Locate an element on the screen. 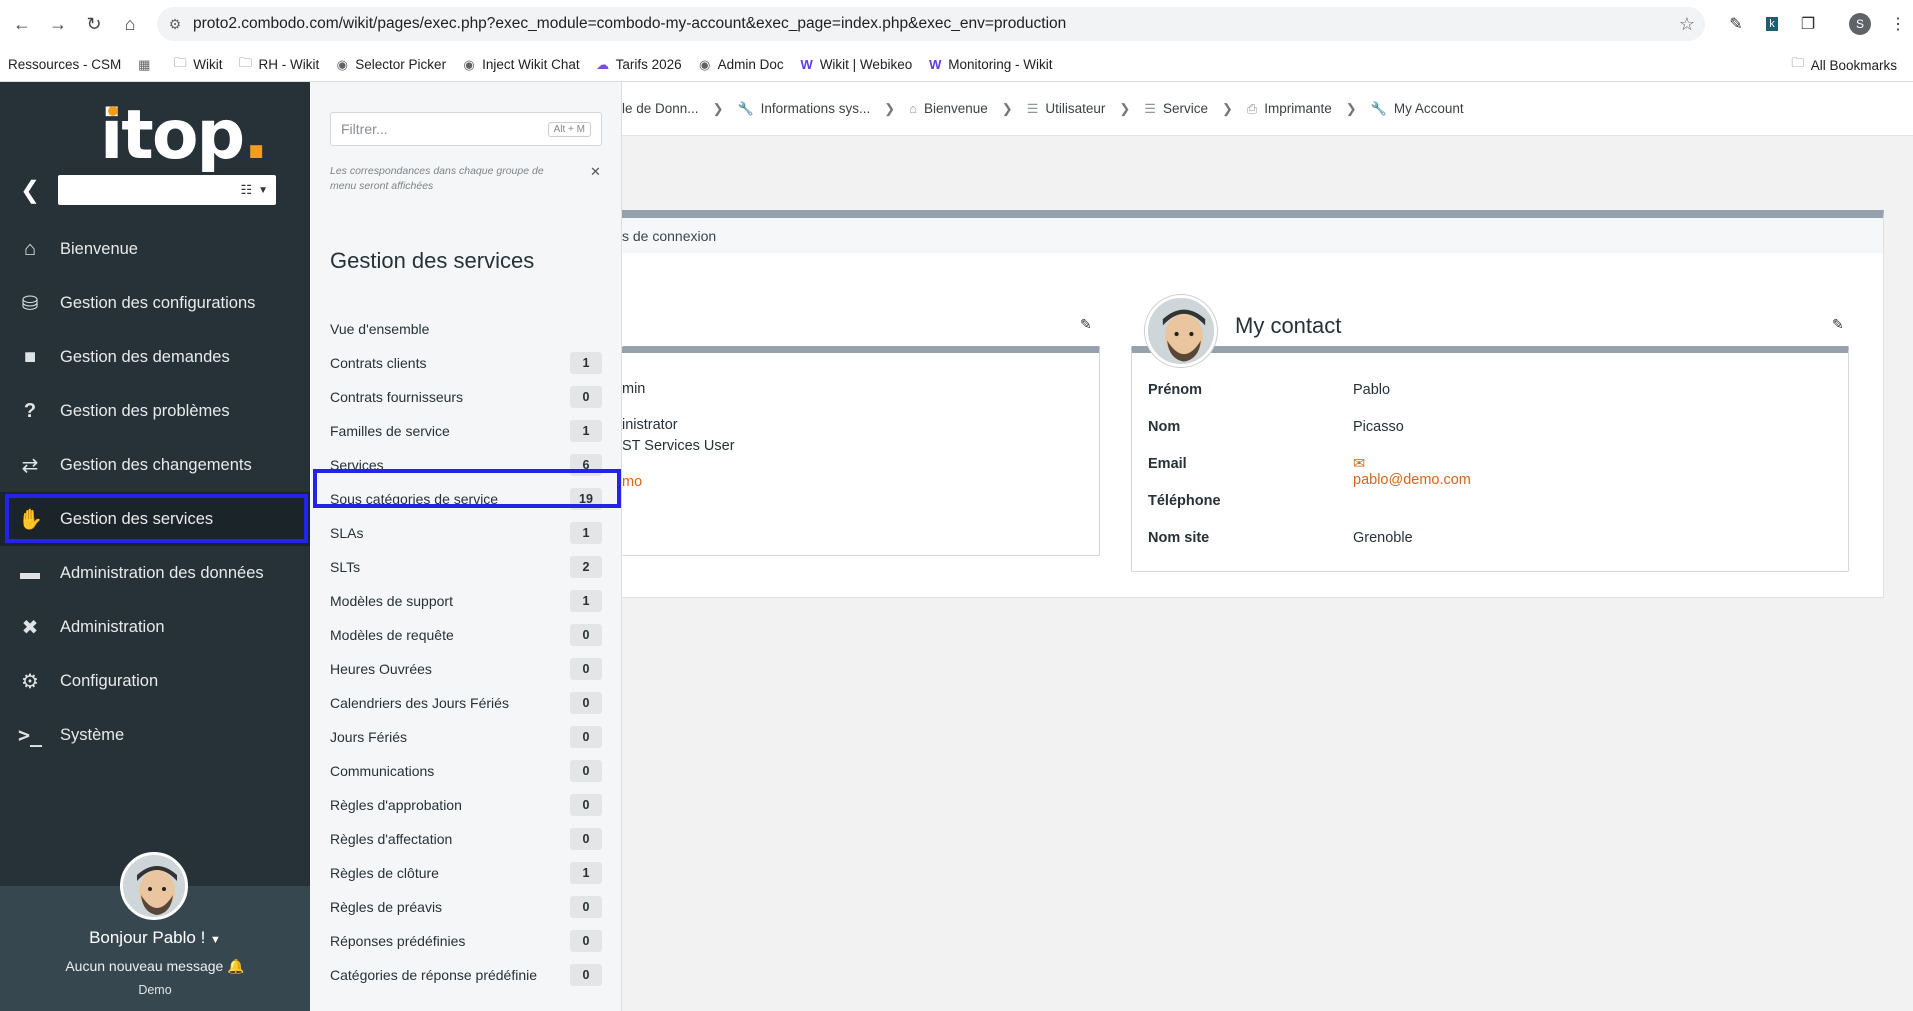 The image size is (1913, 1011). bookmark-admin-doc: ◉ Admin Doc is located at coordinates (741, 65).